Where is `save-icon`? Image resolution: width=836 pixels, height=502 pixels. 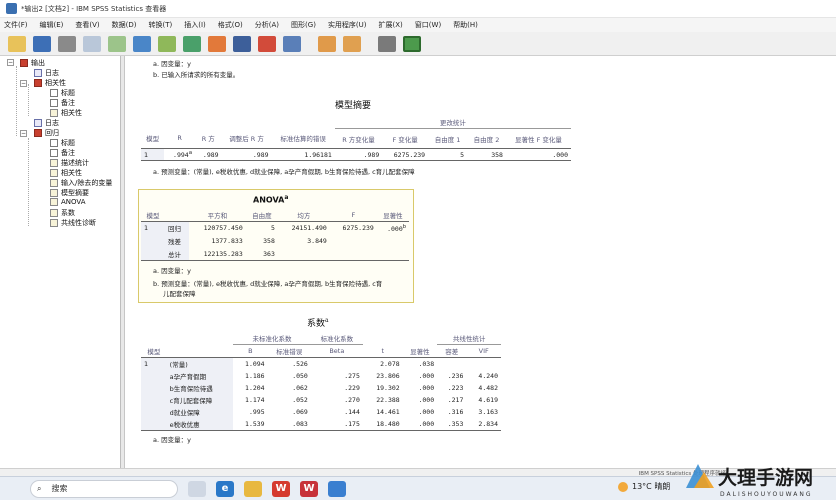 save-icon is located at coordinates (42, 43).